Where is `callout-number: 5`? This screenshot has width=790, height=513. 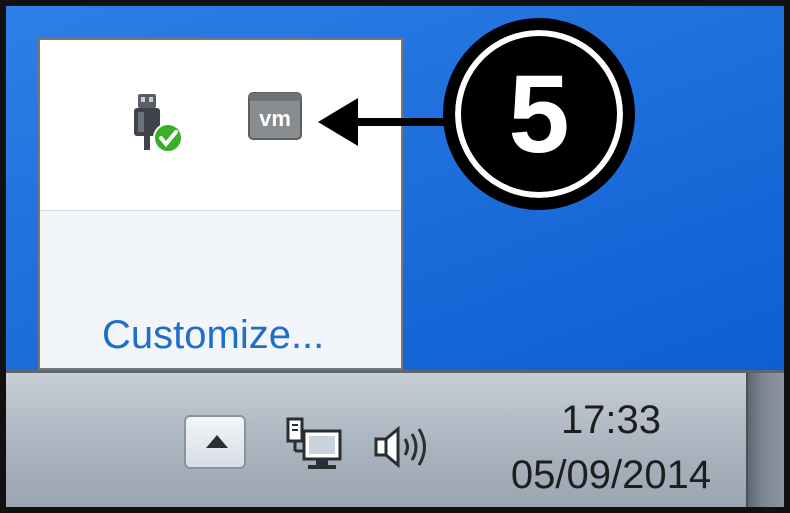 callout-number: 5 is located at coordinates (539, 114).